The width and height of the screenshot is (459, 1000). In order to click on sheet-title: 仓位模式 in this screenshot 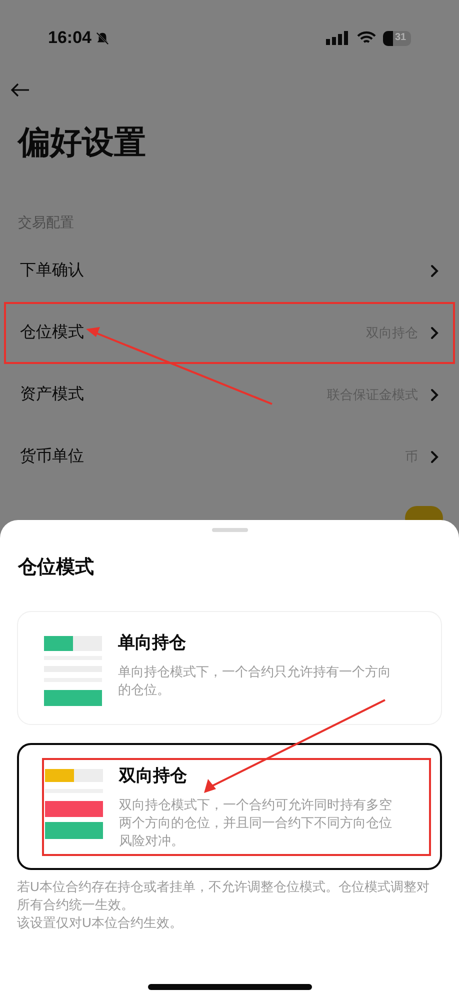, I will do `click(55, 568)`.